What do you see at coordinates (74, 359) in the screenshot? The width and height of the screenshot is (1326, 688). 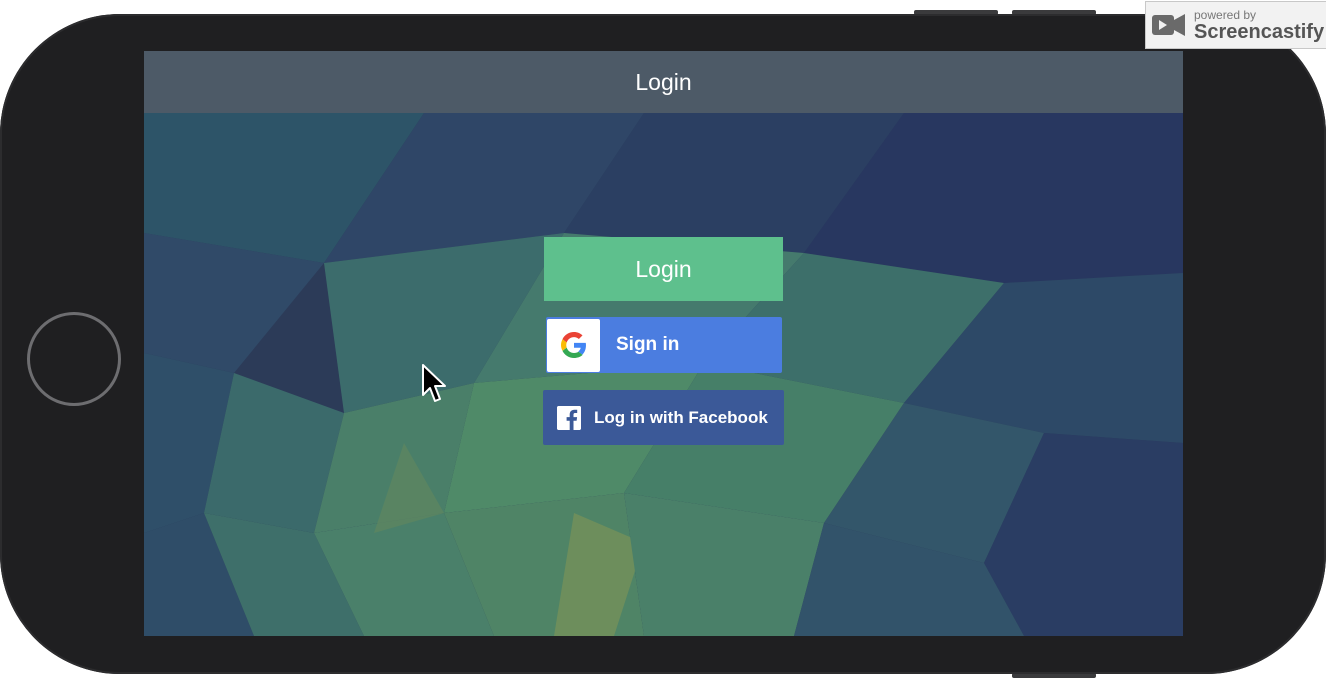 I see `home-button` at bounding box center [74, 359].